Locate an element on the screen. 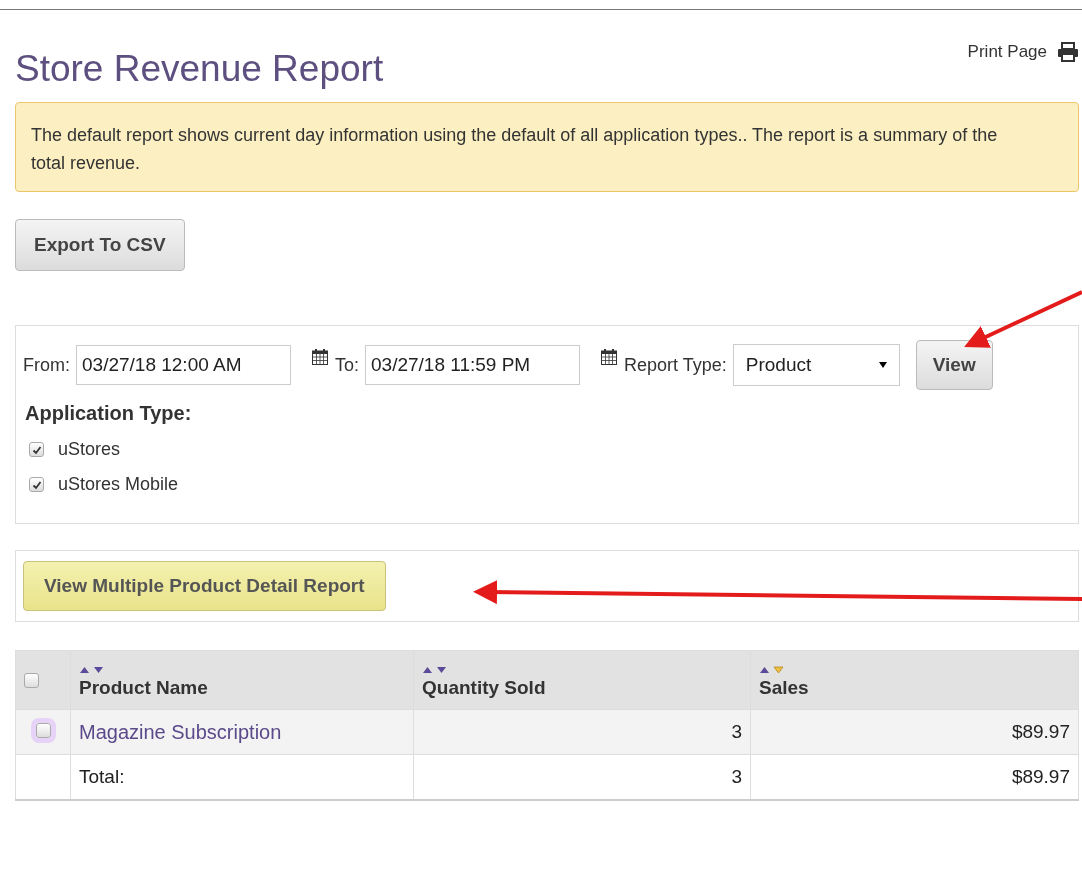  view-button: View is located at coordinates (954, 365).